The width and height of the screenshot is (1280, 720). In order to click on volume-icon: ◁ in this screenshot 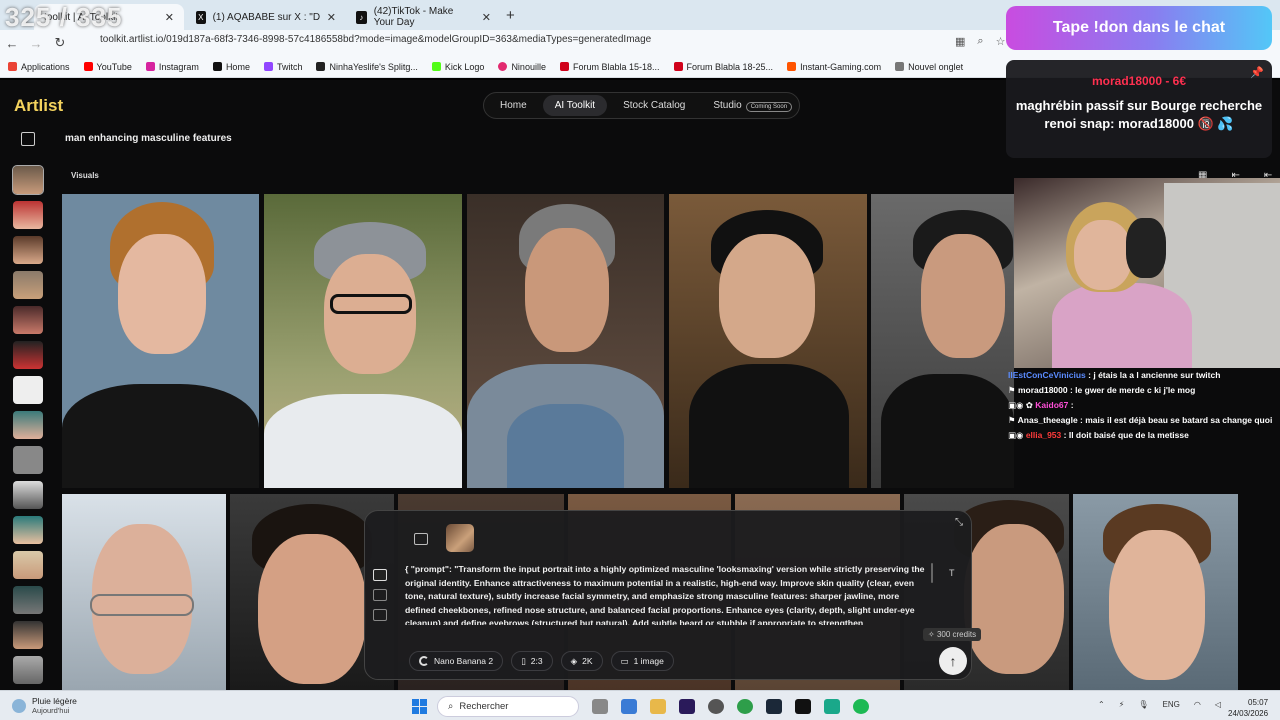, I will do `click(1218, 704)`.